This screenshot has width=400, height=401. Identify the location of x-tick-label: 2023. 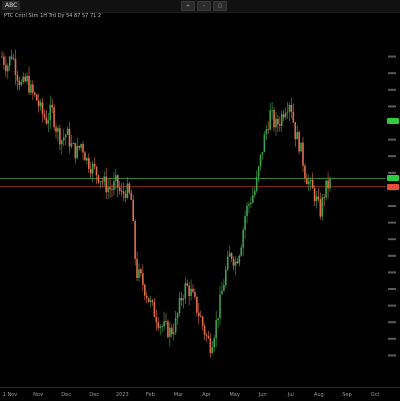
(122, 395).